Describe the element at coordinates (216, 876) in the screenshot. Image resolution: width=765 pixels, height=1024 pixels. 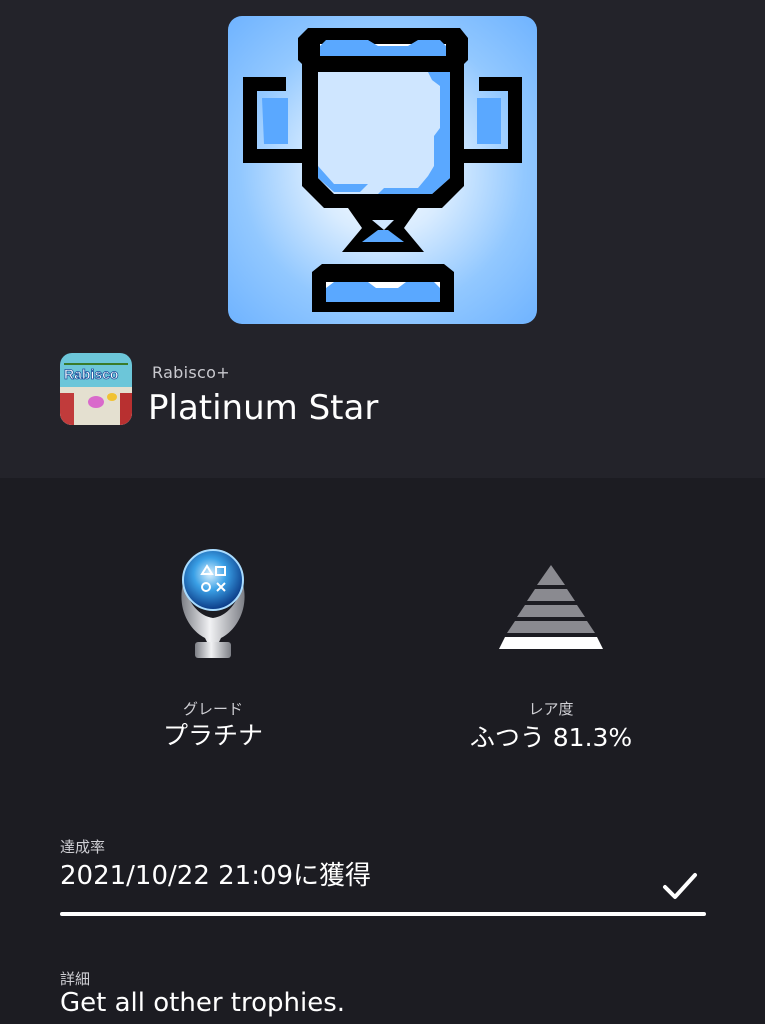
I see `earned-date: 2021/10/22 21:09に獲得` at that location.